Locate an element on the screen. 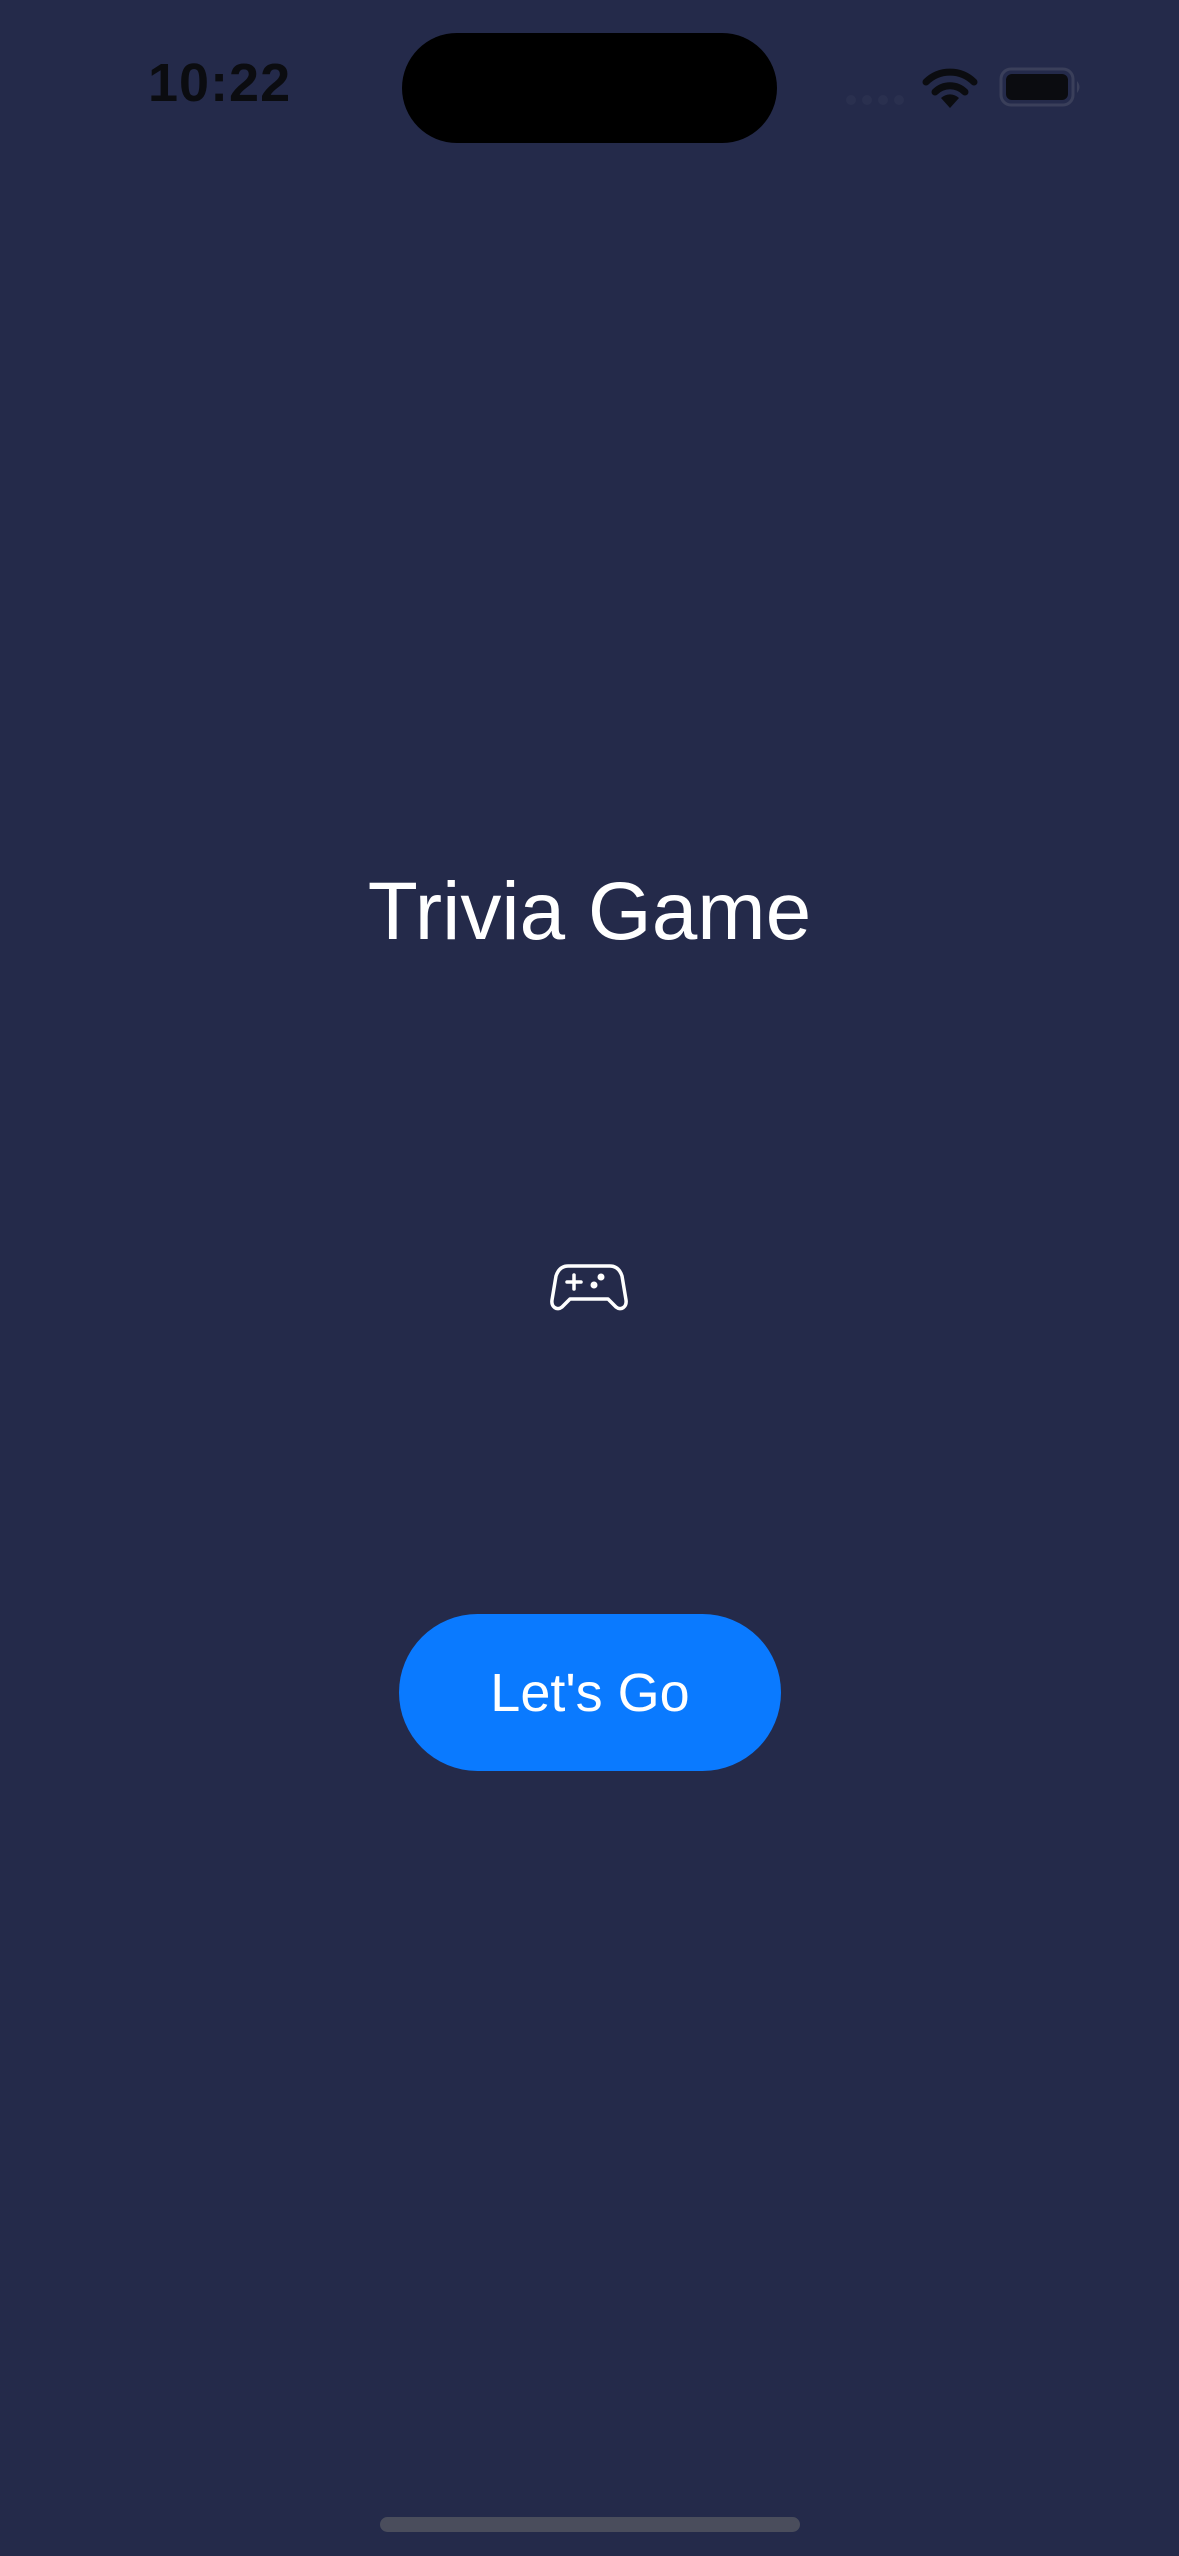 This screenshot has height=2556, width=1179. page-title: Trivia Game is located at coordinates (589, 911).